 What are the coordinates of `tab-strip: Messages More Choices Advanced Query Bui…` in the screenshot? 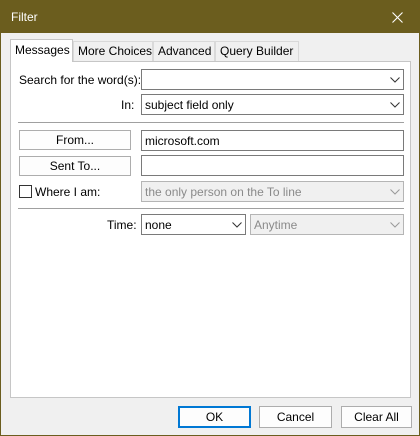 It's located at (210, 50).